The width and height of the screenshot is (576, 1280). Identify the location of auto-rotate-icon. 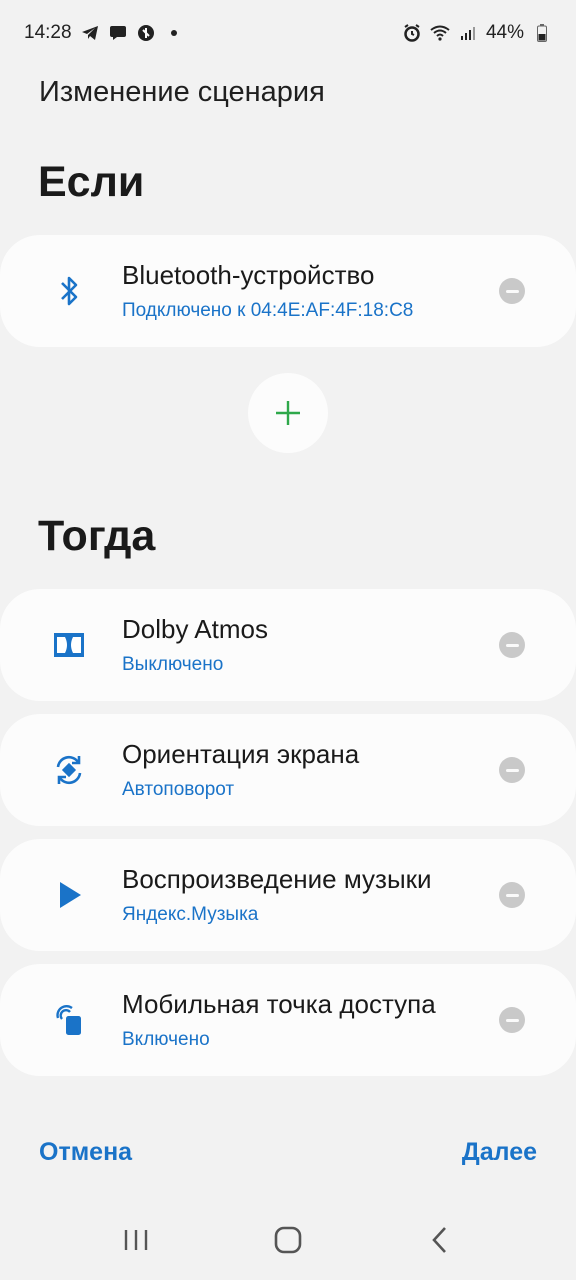
(69, 770).